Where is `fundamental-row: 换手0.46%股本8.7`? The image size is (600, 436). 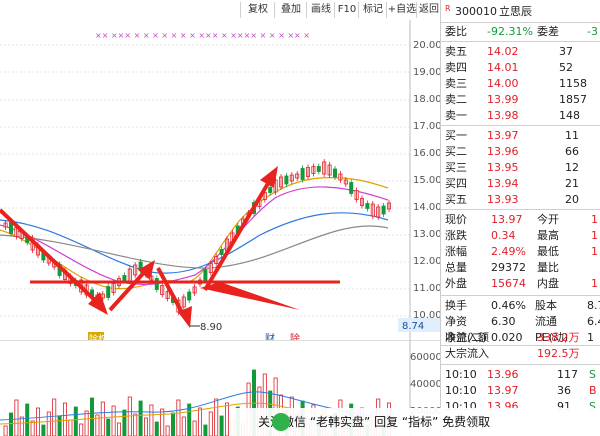 fundamental-row: 换手0.46%股本8.7 is located at coordinates (522, 305).